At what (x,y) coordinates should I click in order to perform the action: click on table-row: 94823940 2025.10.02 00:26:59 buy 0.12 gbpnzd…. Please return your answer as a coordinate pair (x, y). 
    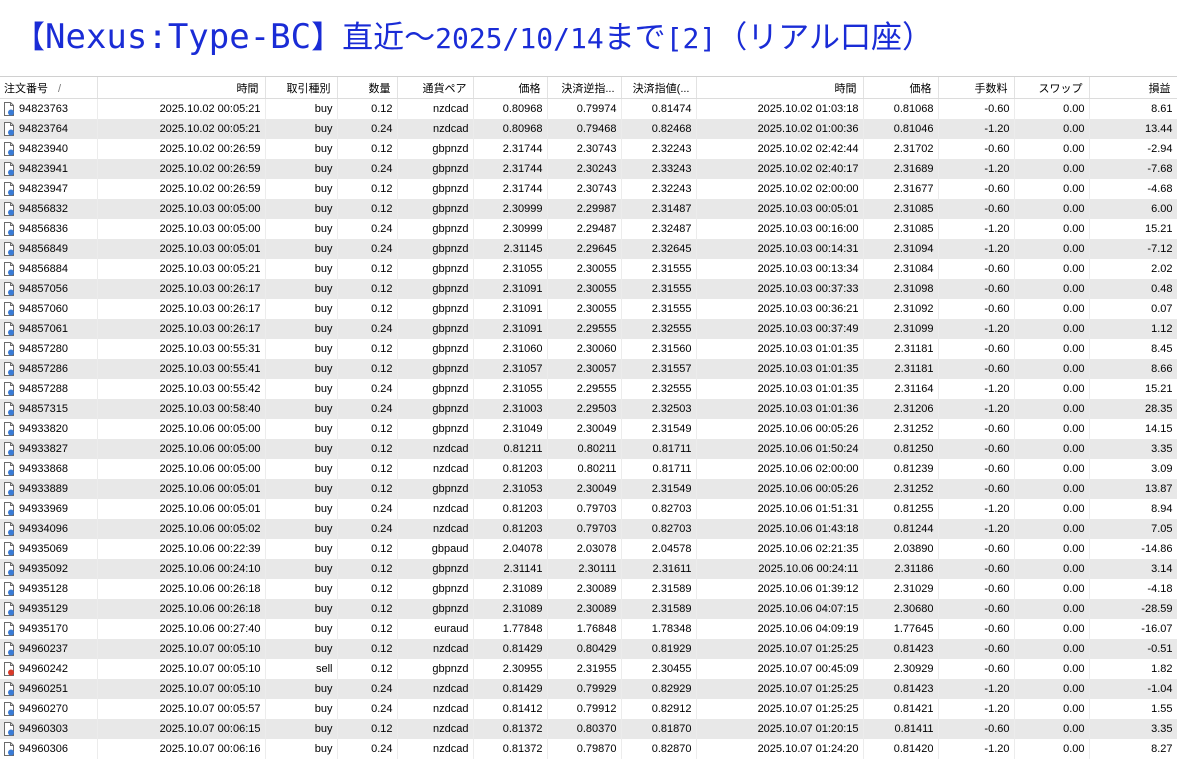
    Looking at the image, I should click on (588, 149).